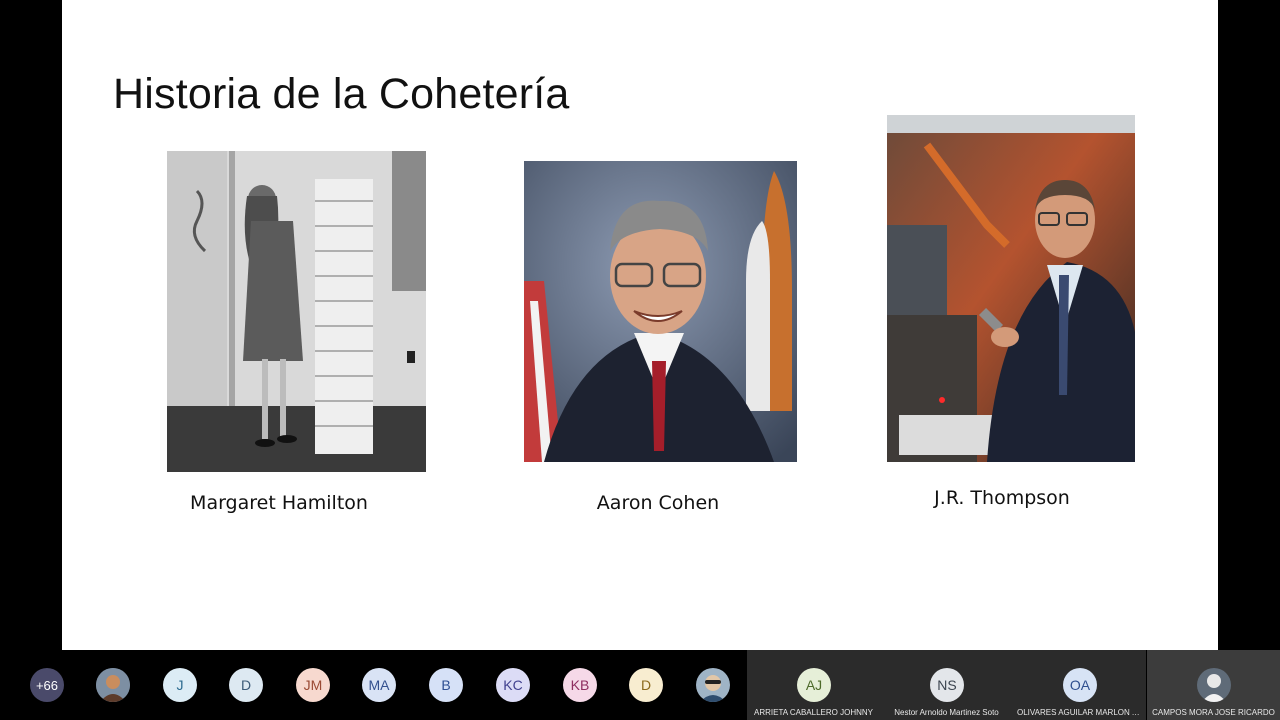  I want to click on caption-margaret-hamilton: Margaret Hamilton, so click(279, 503).